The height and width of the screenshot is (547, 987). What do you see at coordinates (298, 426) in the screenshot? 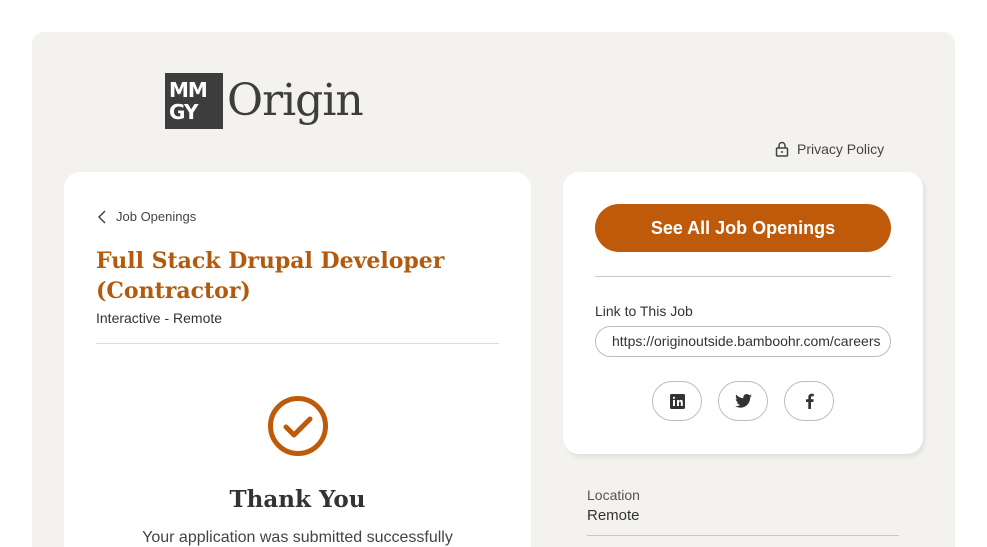
I see `check-circle-icon` at bounding box center [298, 426].